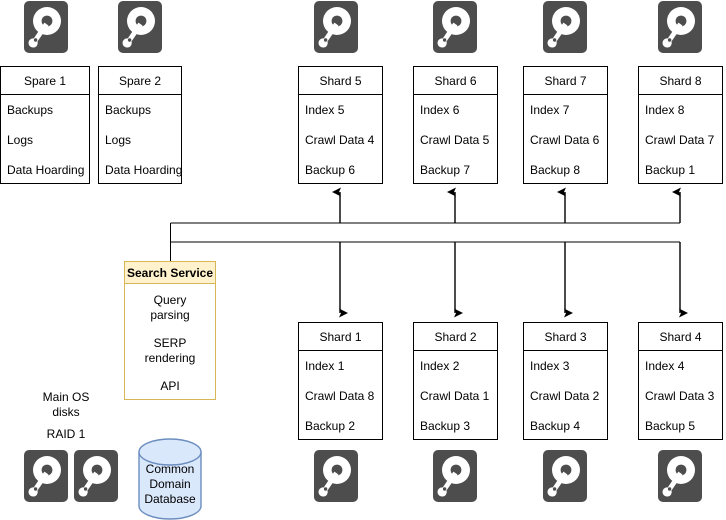  I want to click on shard-card-title: Shard 8, so click(680, 81).